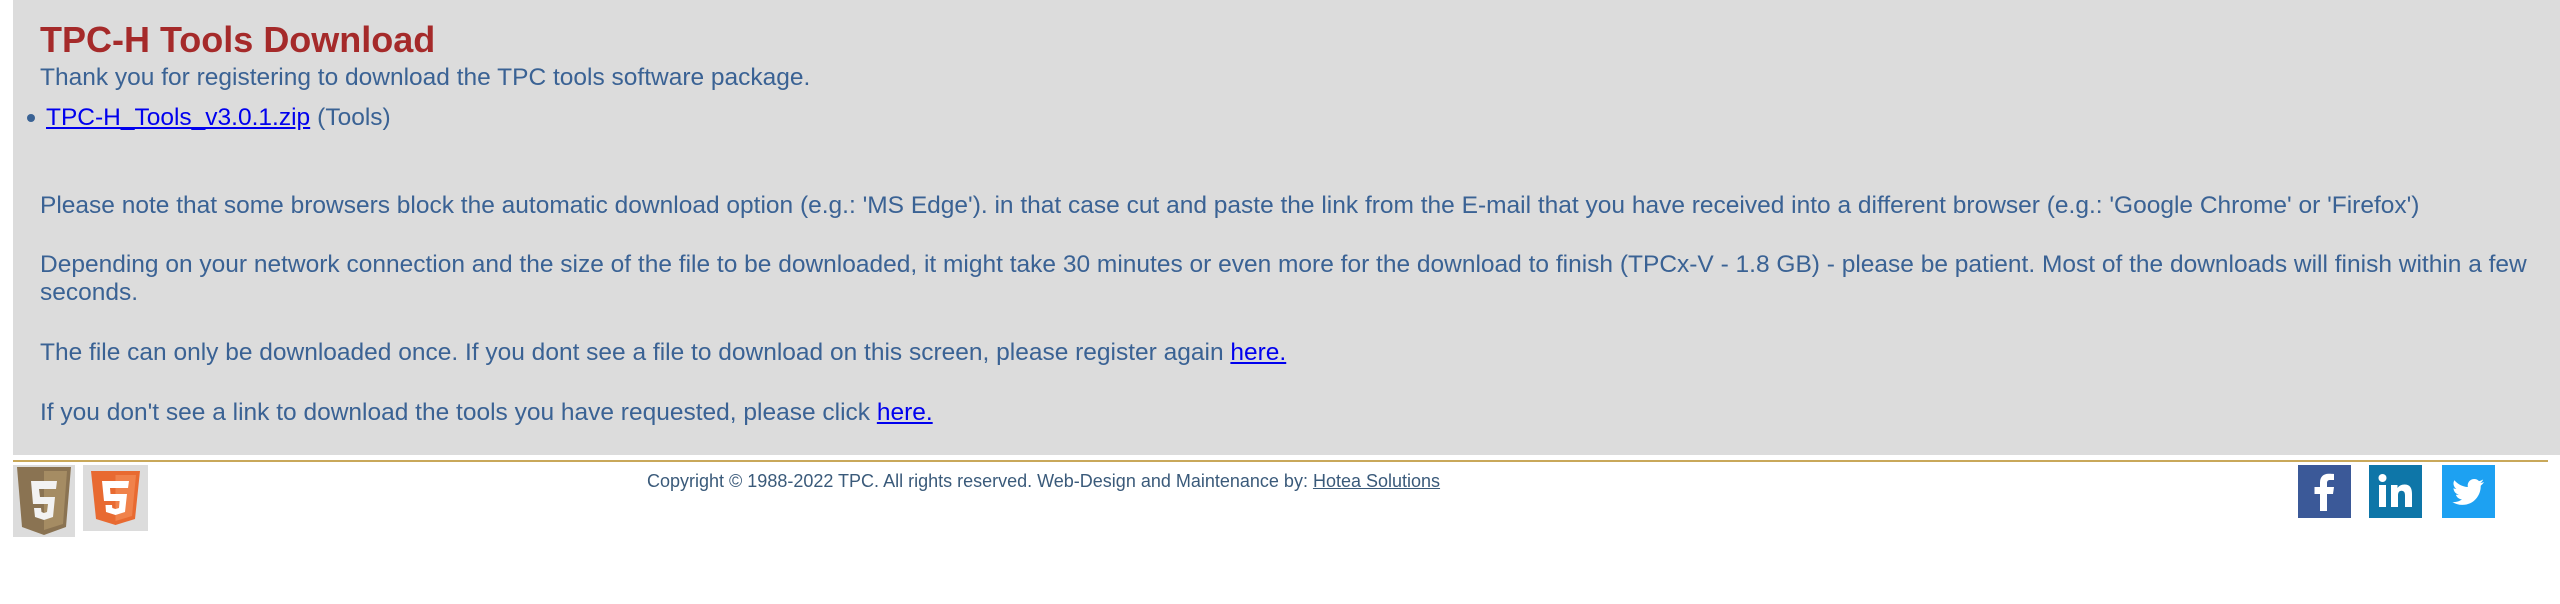  I want to click on linkedin-icon, so click(2395, 491).